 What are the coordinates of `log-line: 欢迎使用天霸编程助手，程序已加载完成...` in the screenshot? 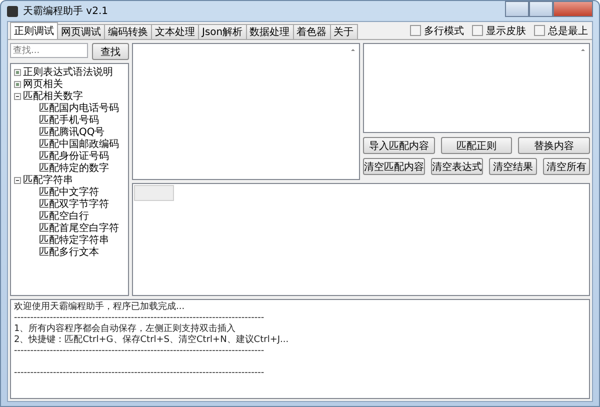 It's located at (100, 307).